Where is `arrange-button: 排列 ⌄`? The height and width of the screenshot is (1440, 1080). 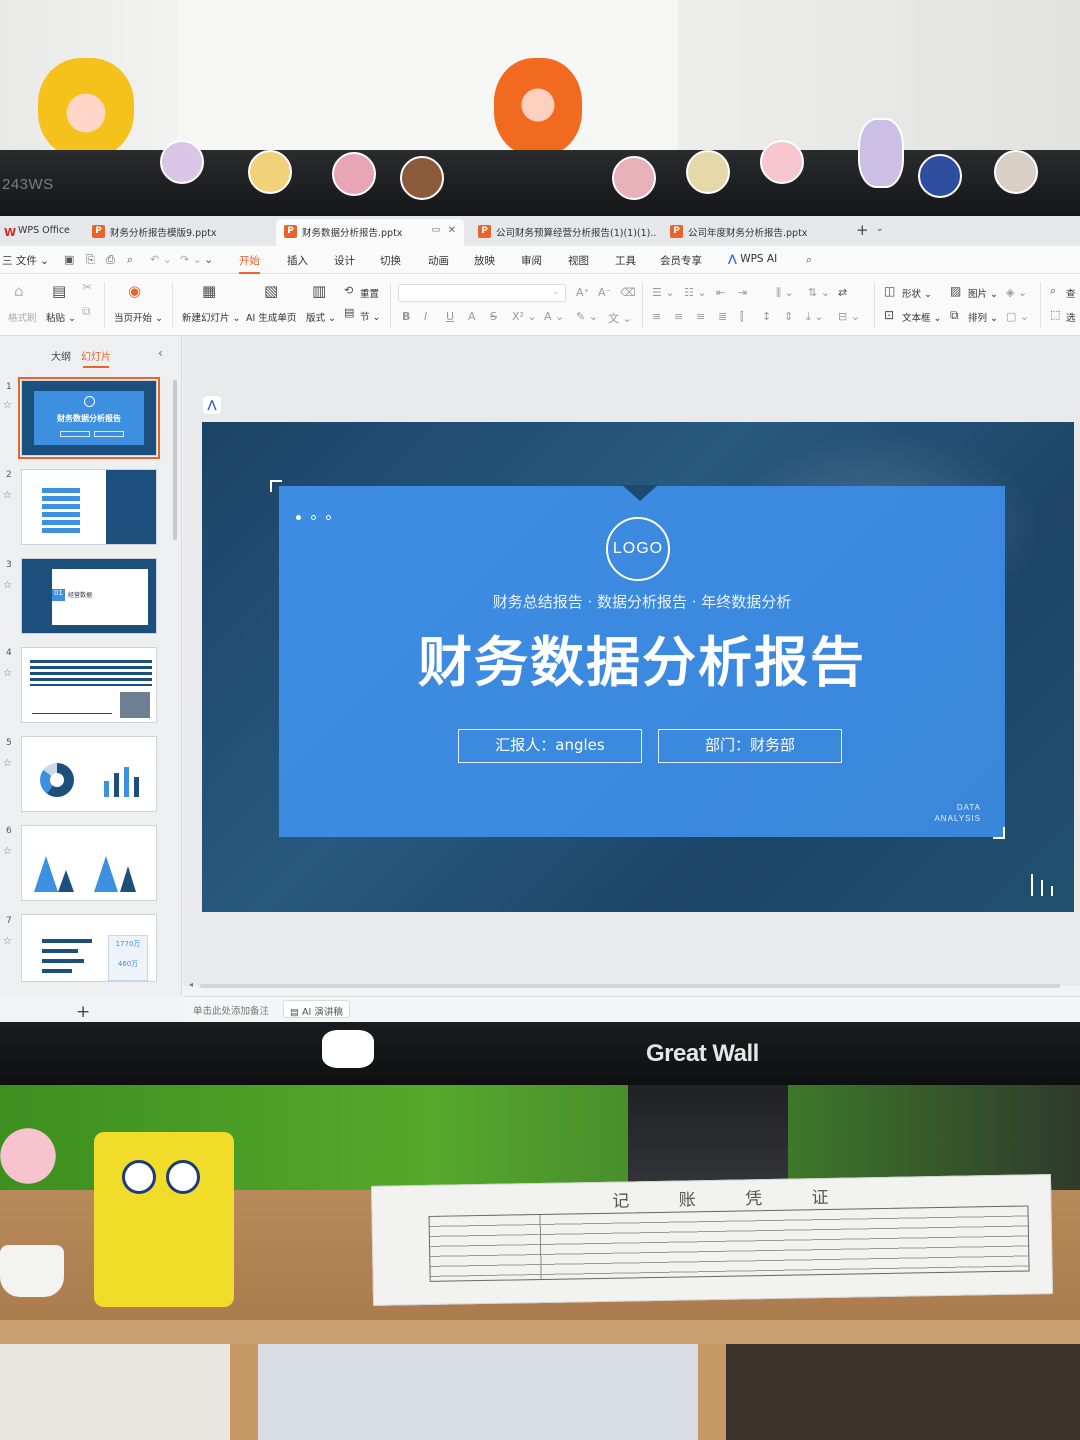 arrange-button: 排列 ⌄ is located at coordinates (983, 317).